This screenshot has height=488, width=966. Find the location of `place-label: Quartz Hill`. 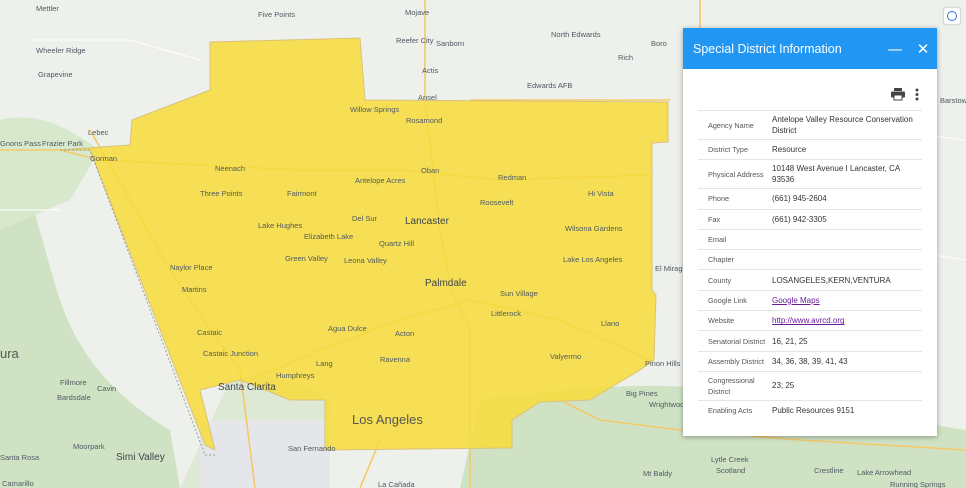

place-label: Quartz Hill is located at coordinates (396, 243).